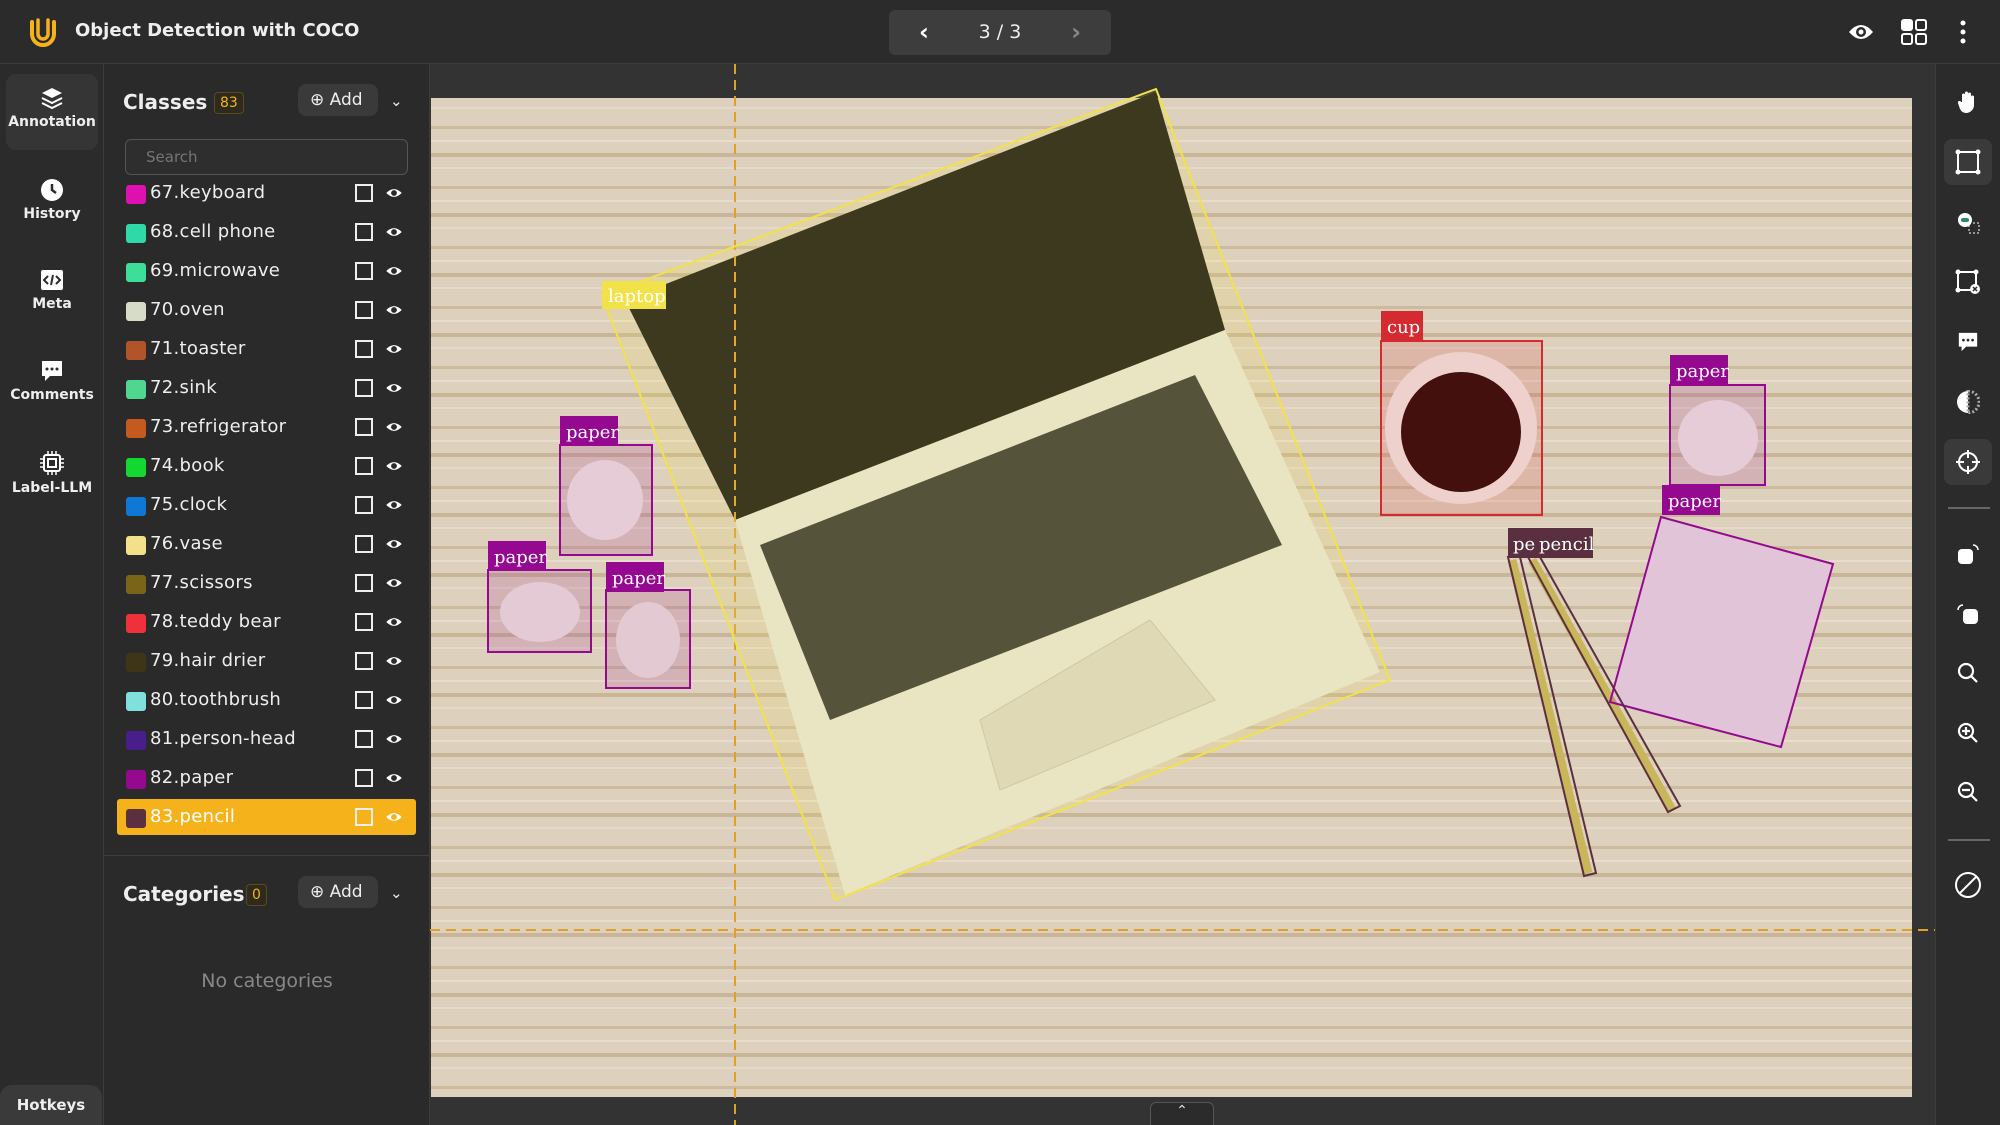 This screenshot has width=2000, height=1125. I want to click on nav-label: Label-LLM, so click(52, 488).